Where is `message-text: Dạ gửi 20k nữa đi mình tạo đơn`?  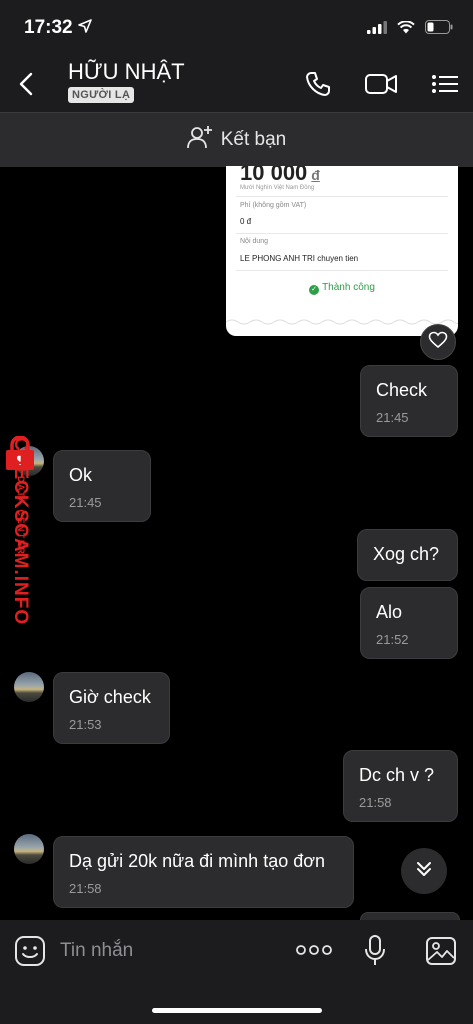 message-text: Dạ gửi 20k nữa đi mình tạo đơn is located at coordinates (197, 861).